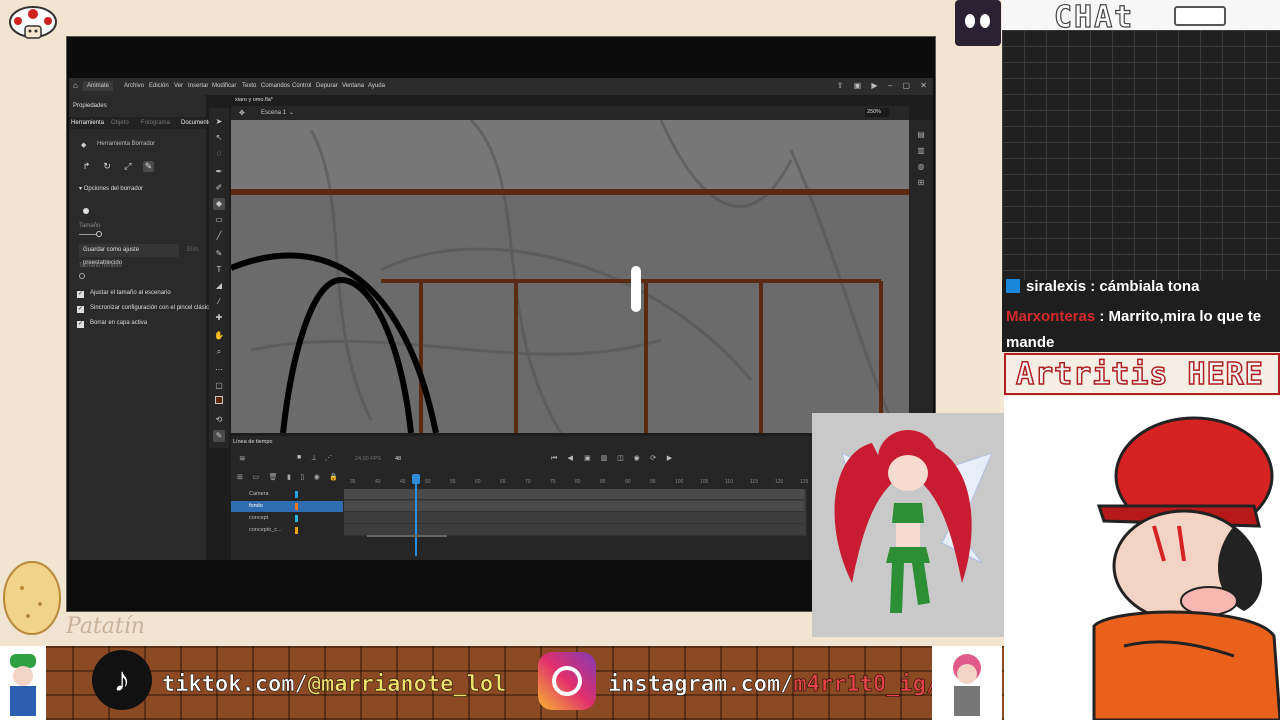 The width and height of the screenshot is (1280, 720). What do you see at coordinates (858, 85) in the screenshot?
I see `panel-icon: ▣` at bounding box center [858, 85].